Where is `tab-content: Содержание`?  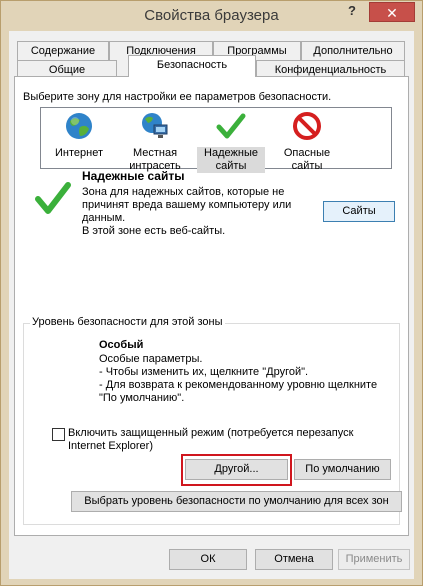 tab-content: Содержание is located at coordinates (63, 50).